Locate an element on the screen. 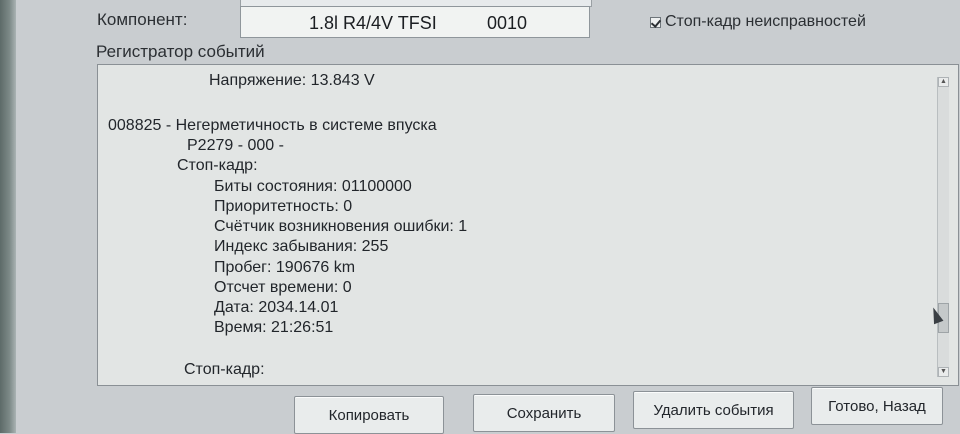 The height and width of the screenshot is (434, 960). log-line: Пробег: 190676 km is located at coordinates (285, 267).